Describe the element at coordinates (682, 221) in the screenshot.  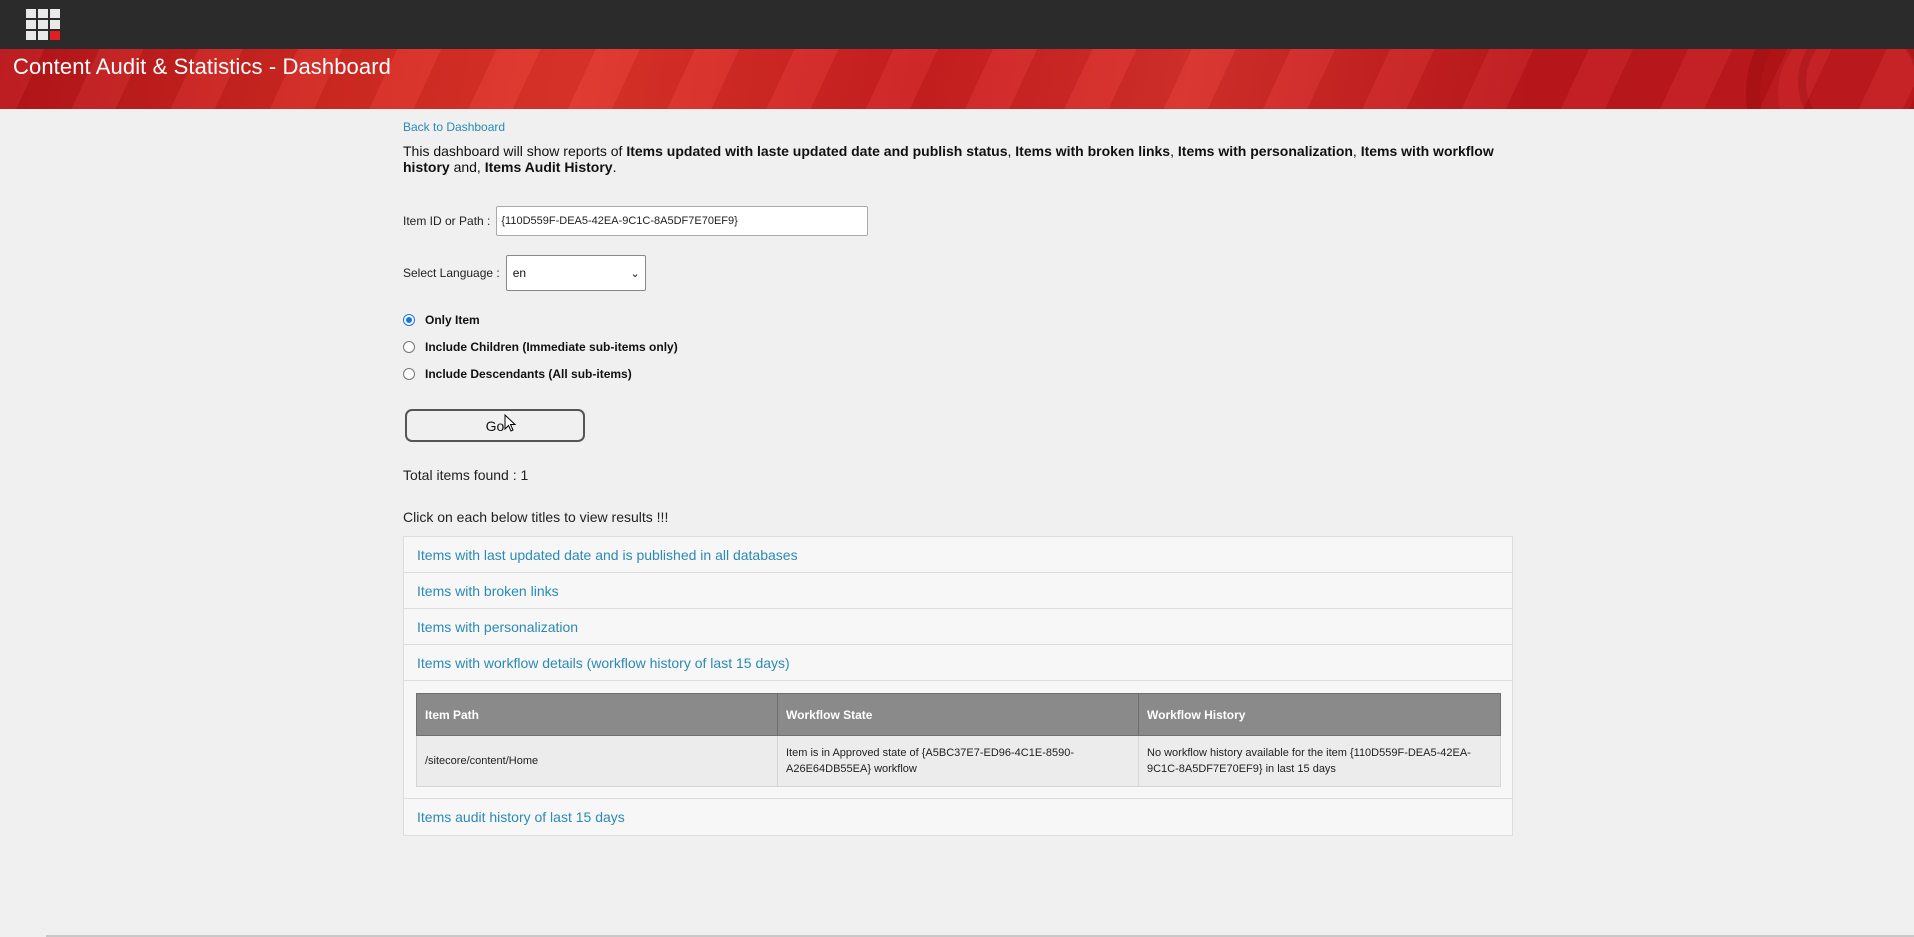
I see `item-id-input` at that location.